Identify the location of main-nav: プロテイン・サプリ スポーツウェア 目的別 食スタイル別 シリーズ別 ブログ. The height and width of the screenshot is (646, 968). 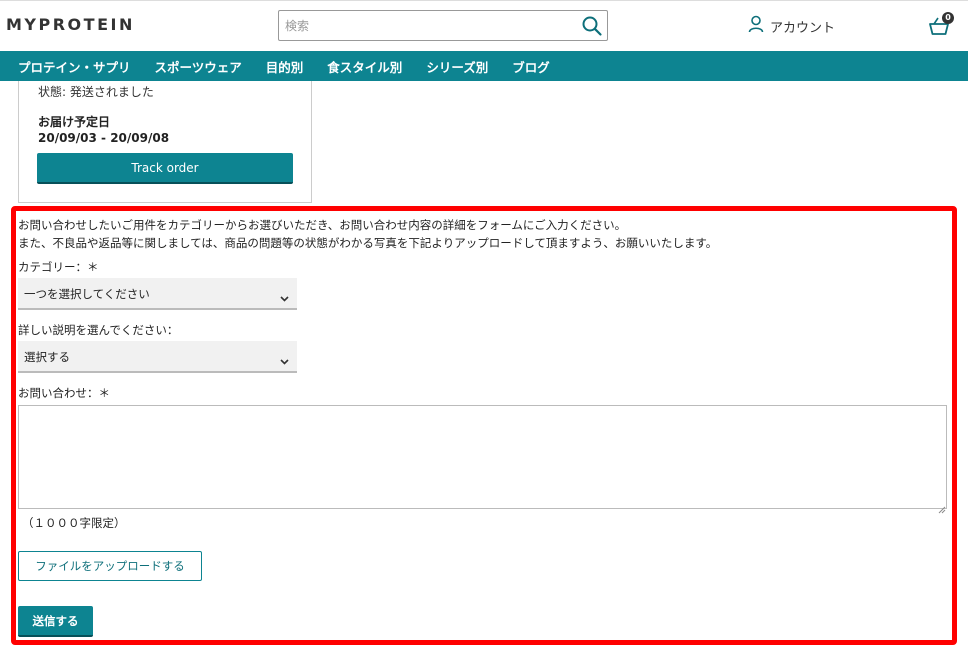
(484, 66).